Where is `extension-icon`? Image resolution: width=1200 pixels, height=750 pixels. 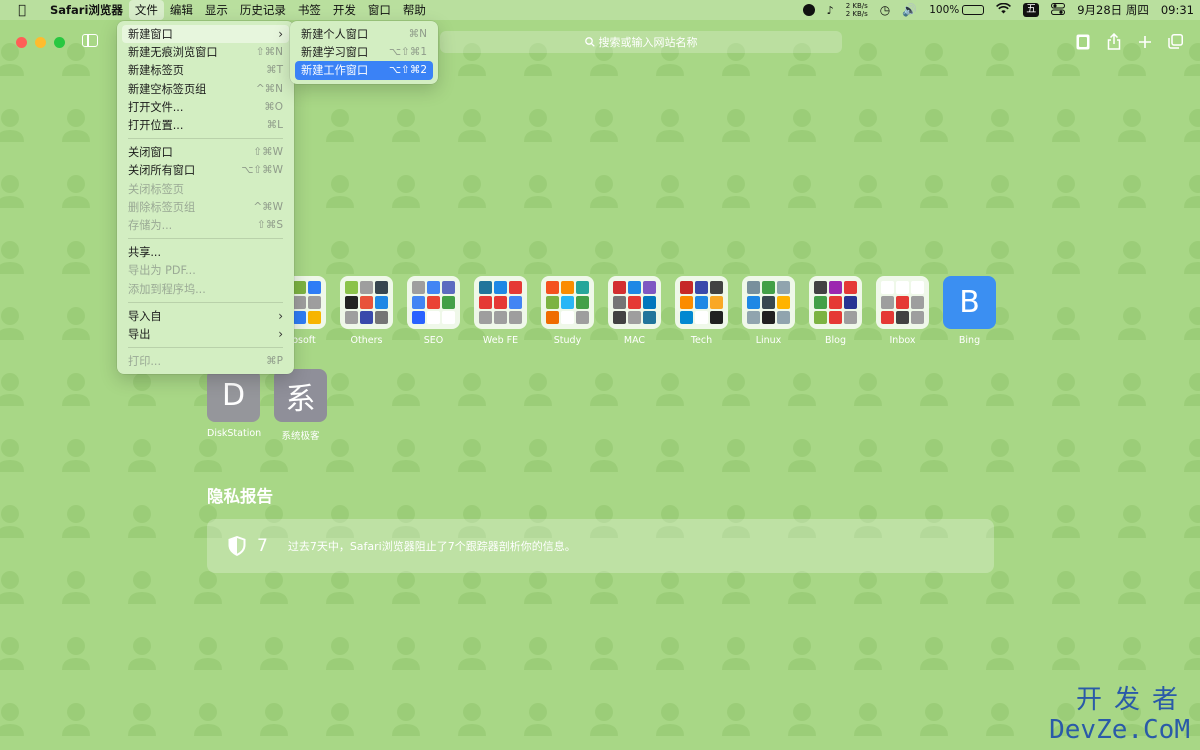
extension-icon is located at coordinates (1082, 41).